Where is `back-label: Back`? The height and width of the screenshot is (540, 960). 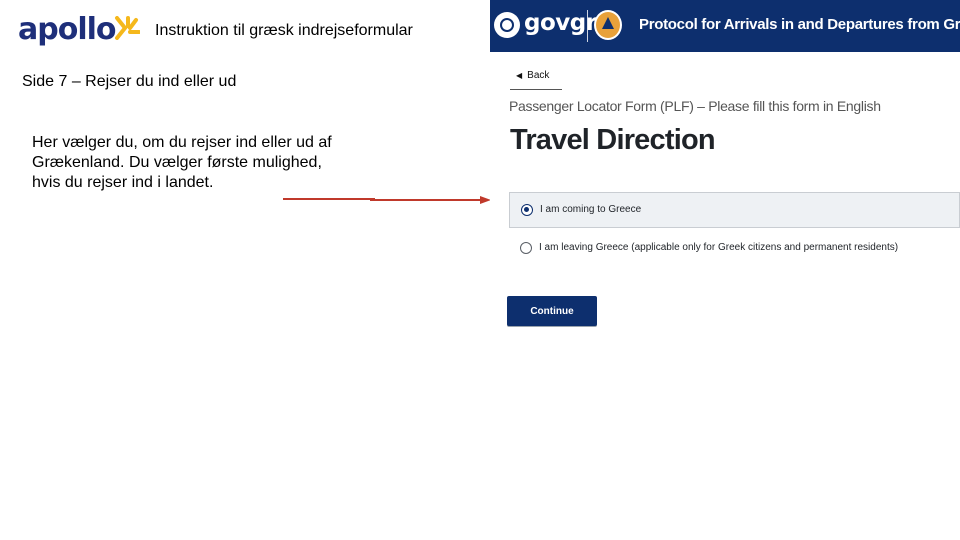 back-label: Back is located at coordinates (538, 75).